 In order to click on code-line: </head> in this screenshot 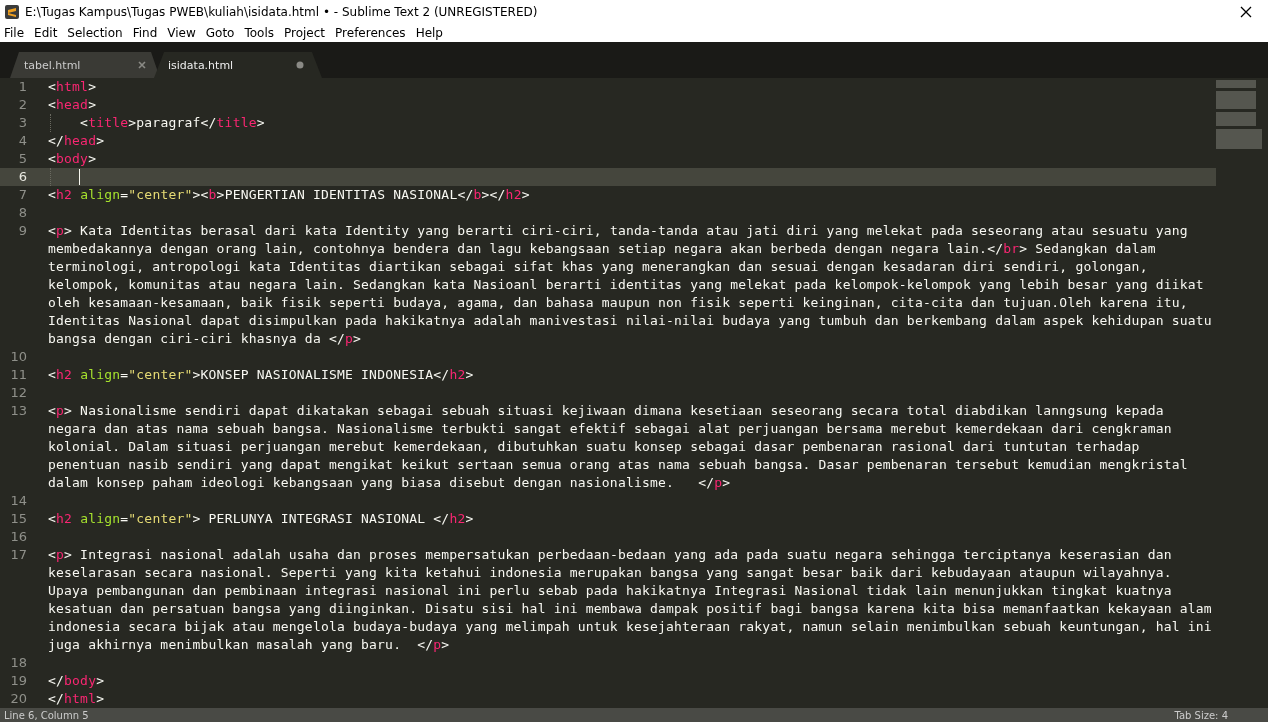, I will do `click(76, 141)`.